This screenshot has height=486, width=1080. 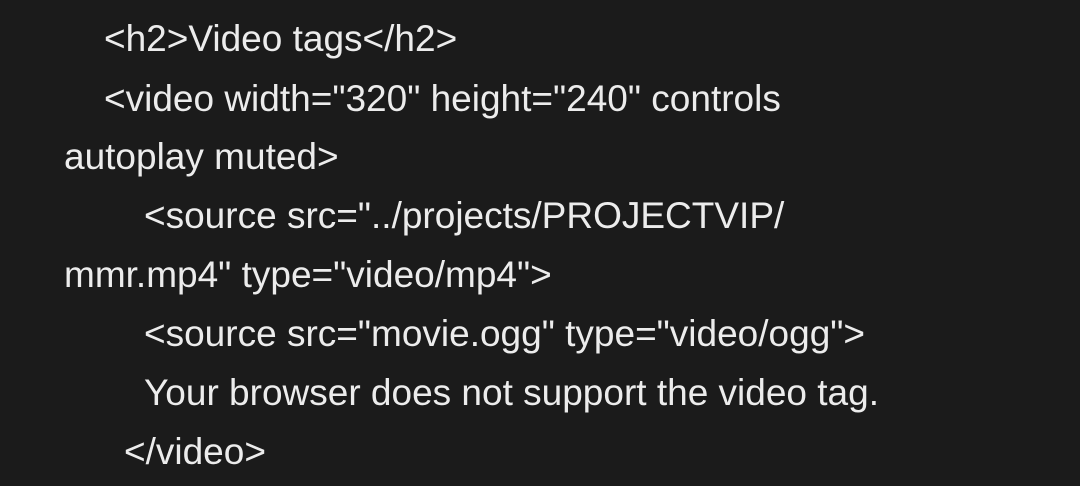 What do you see at coordinates (308, 274) in the screenshot?
I see `code-line-source-mp4-wrap: mmr.mp4" type="video/mp4">` at bounding box center [308, 274].